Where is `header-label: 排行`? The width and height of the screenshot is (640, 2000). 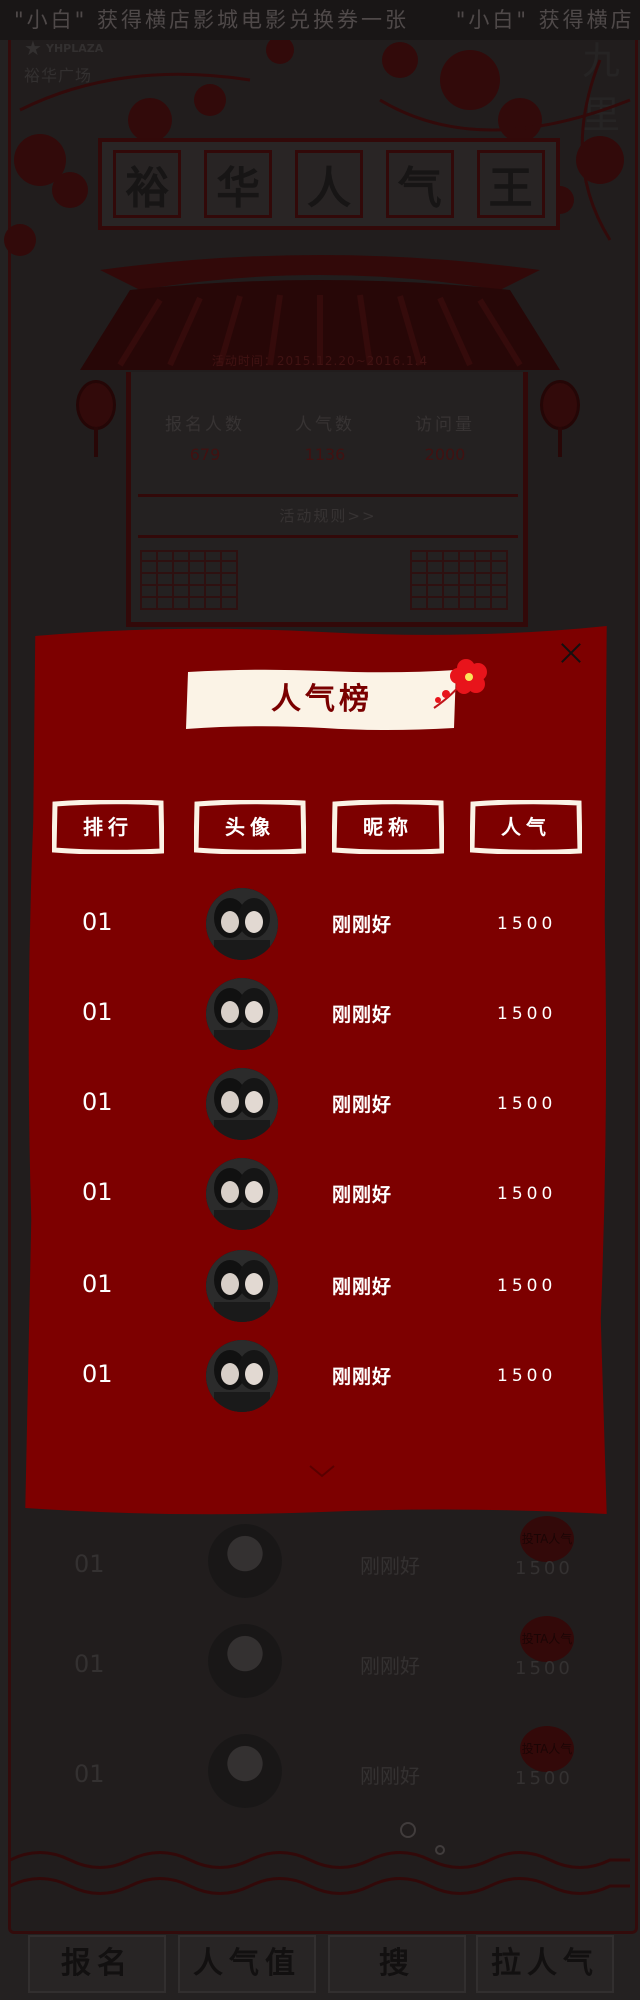 header-label: 排行 is located at coordinates (108, 827).